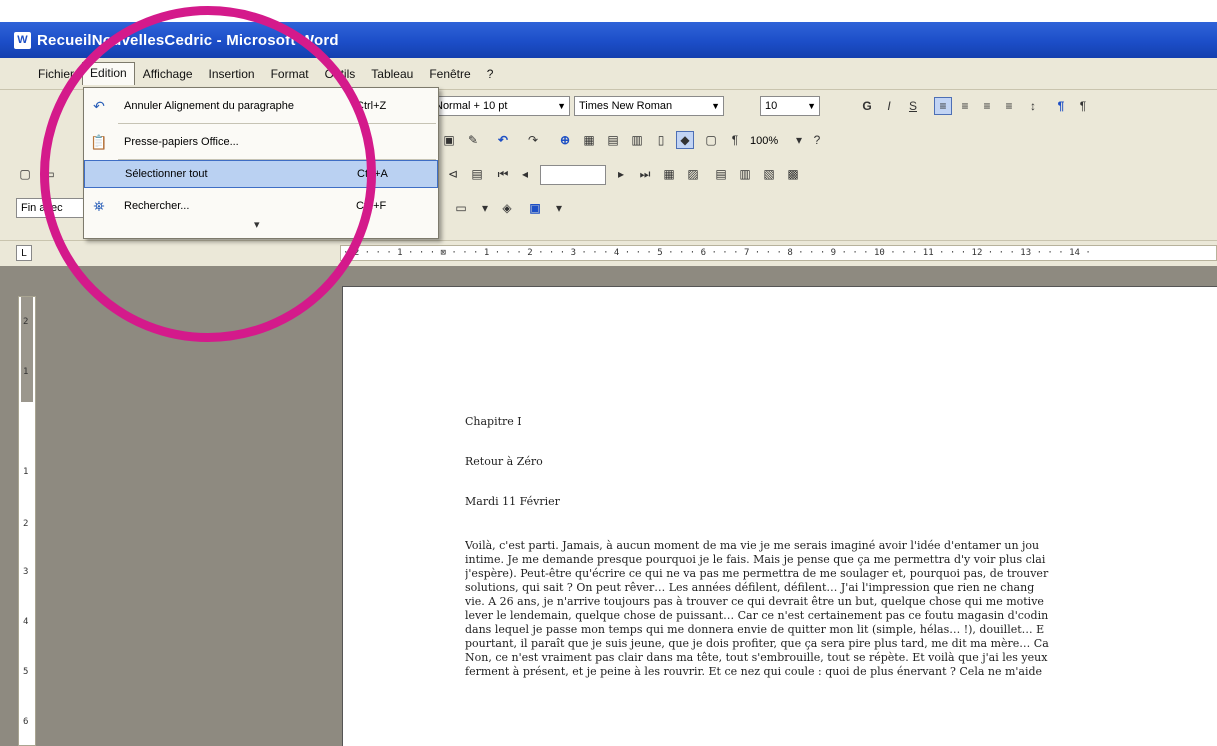  Describe the element at coordinates (669, 174) in the screenshot. I see `merge-icon: ▦` at that location.